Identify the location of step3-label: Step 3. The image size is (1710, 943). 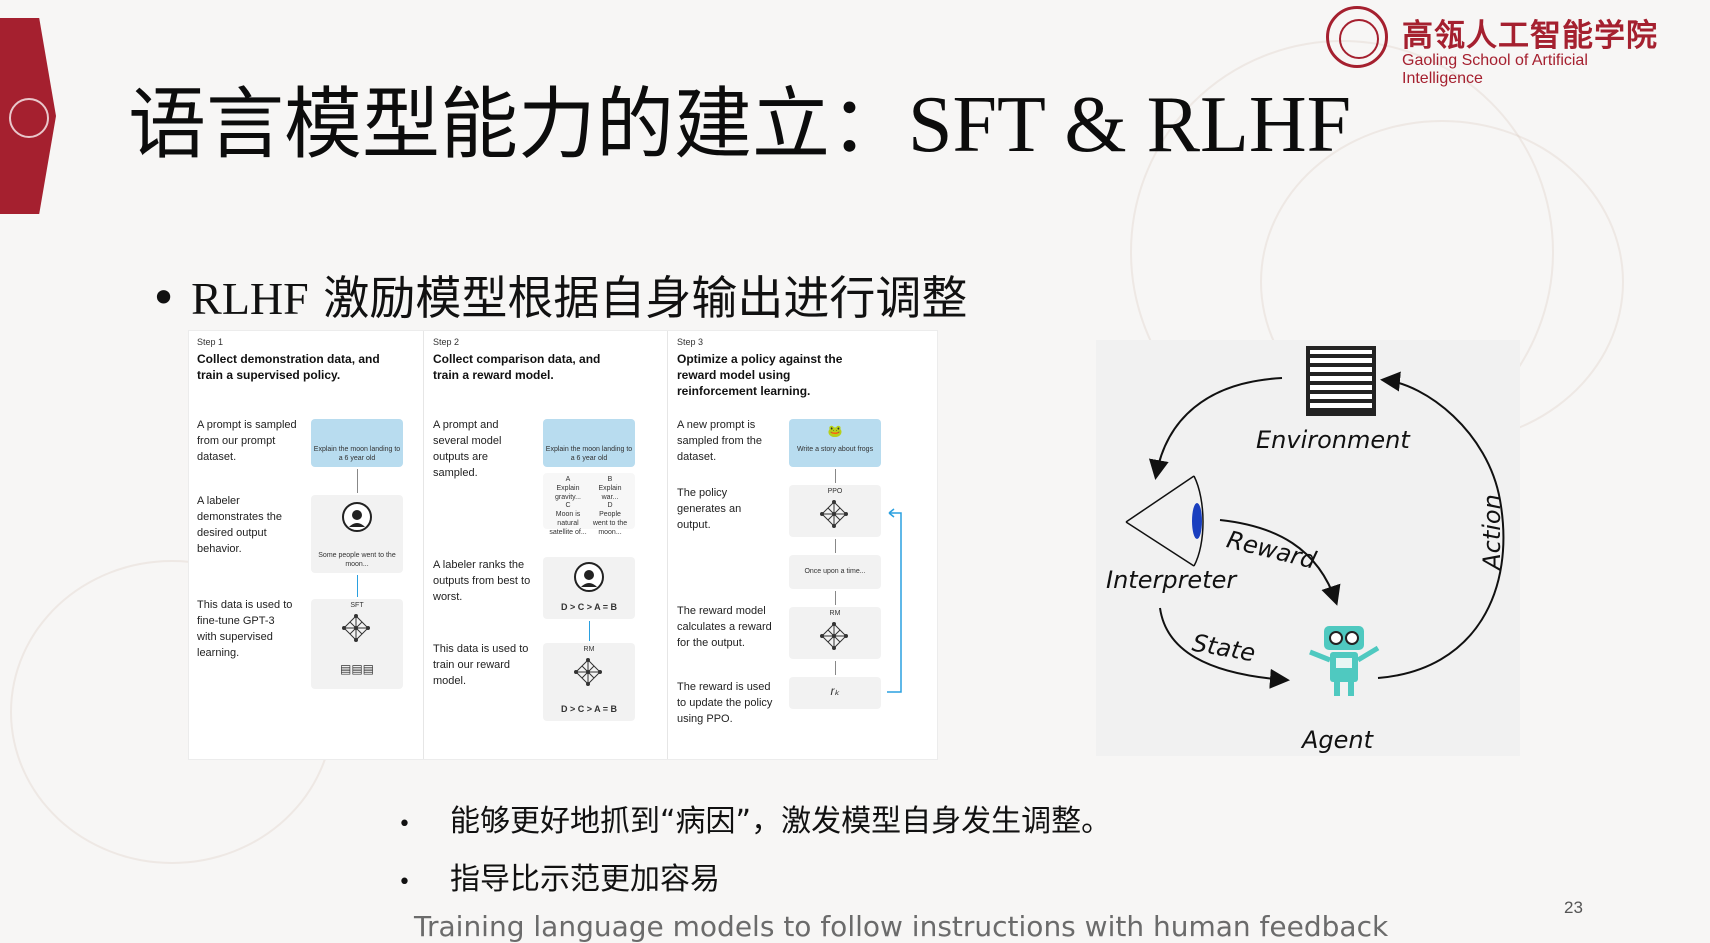
(690, 342).